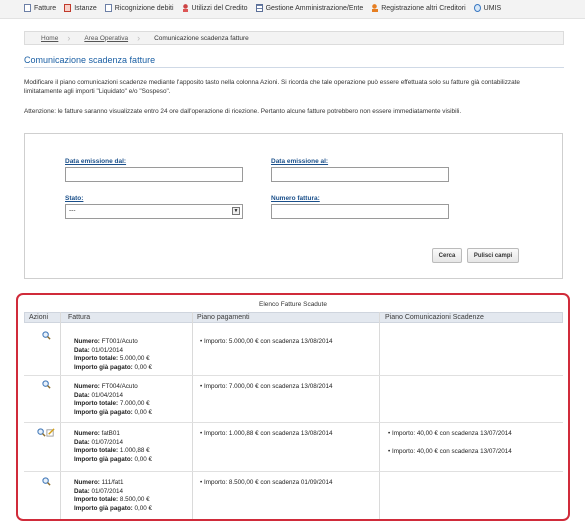 The width and height of the screenshot is (585, 523). I want to click on numero-fattura-input, so click(360, 211).